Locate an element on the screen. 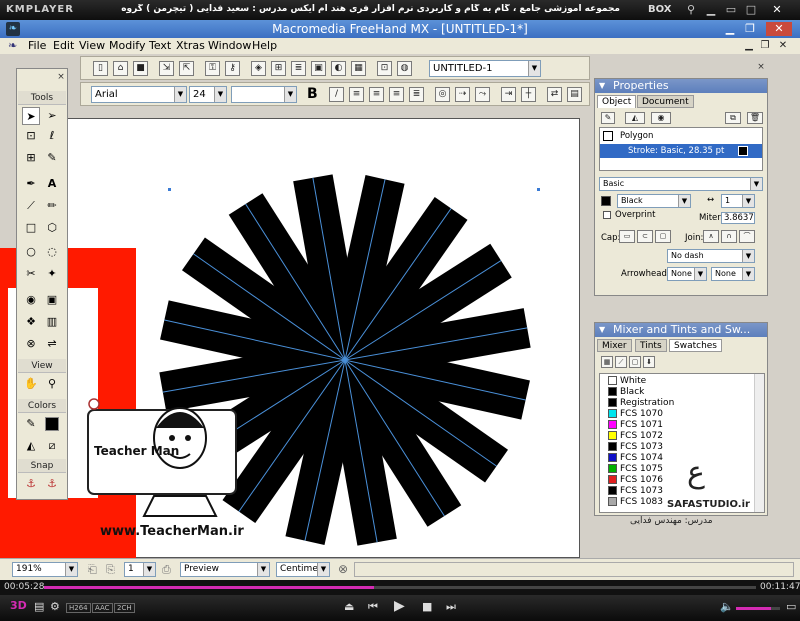 The height and width of the screenshot is (621, 800). group-icon: ◈ is located at coordinates (258, 68).